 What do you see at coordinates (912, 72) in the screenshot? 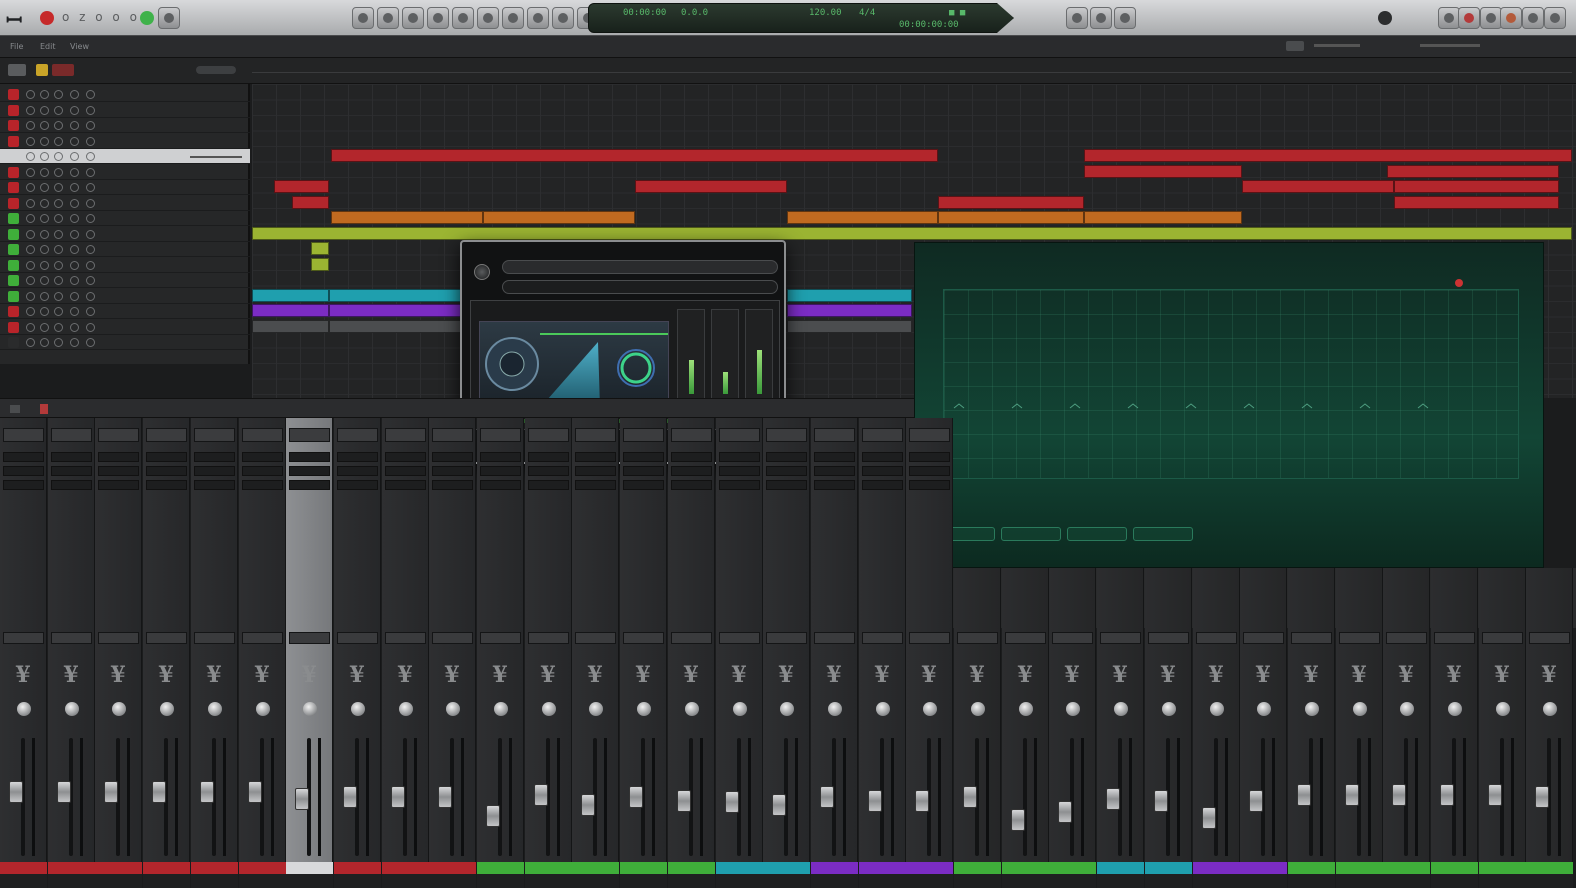
I see `timeline-ruler` at bounding box center [912, 72].